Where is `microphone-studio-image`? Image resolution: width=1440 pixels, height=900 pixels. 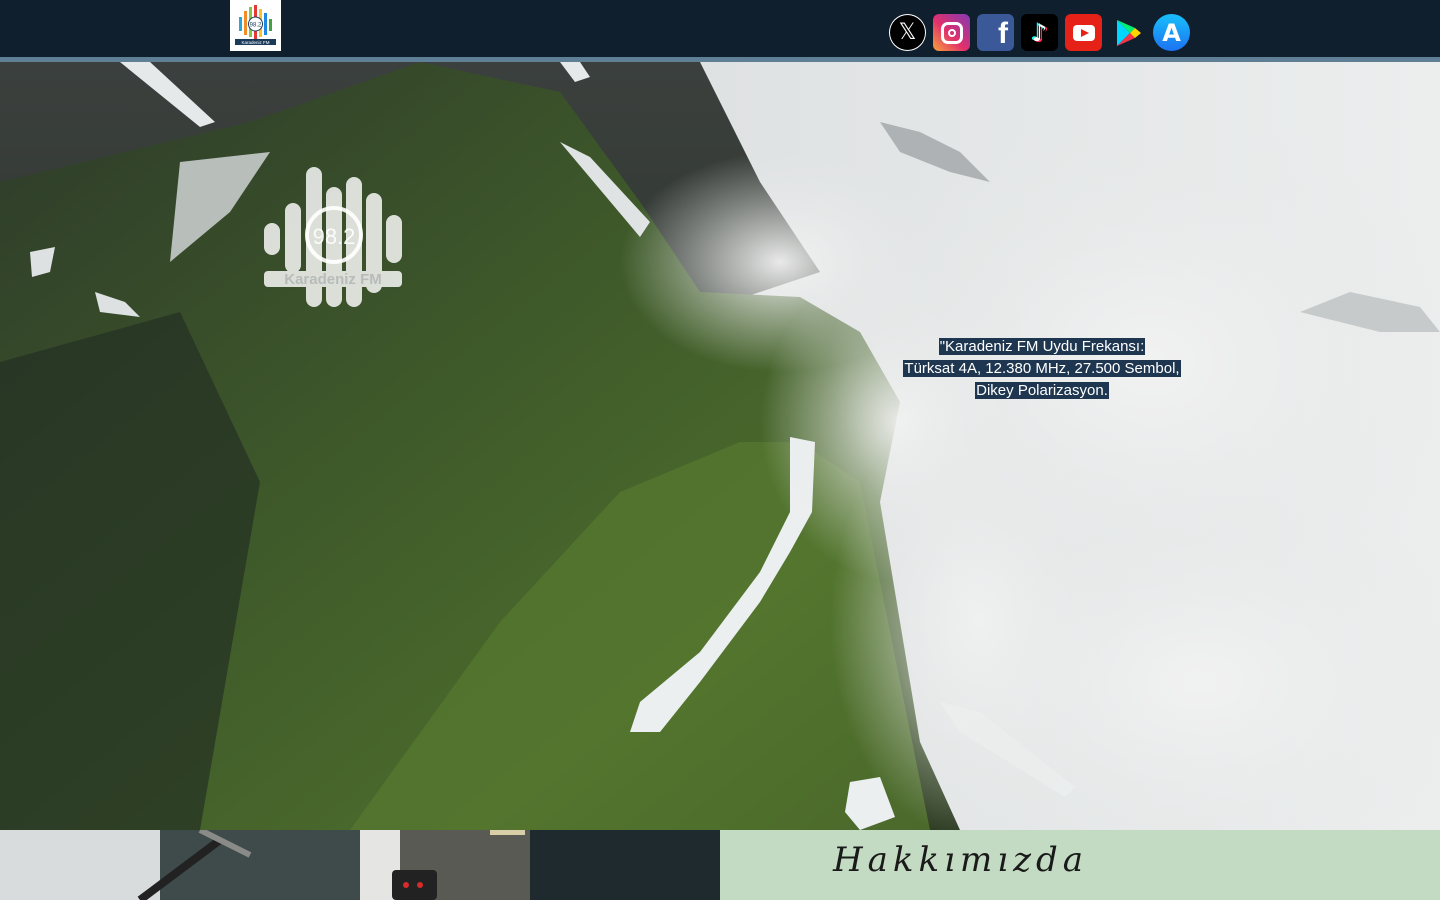 microphone-studio-image is located at coordinates (360, 865).